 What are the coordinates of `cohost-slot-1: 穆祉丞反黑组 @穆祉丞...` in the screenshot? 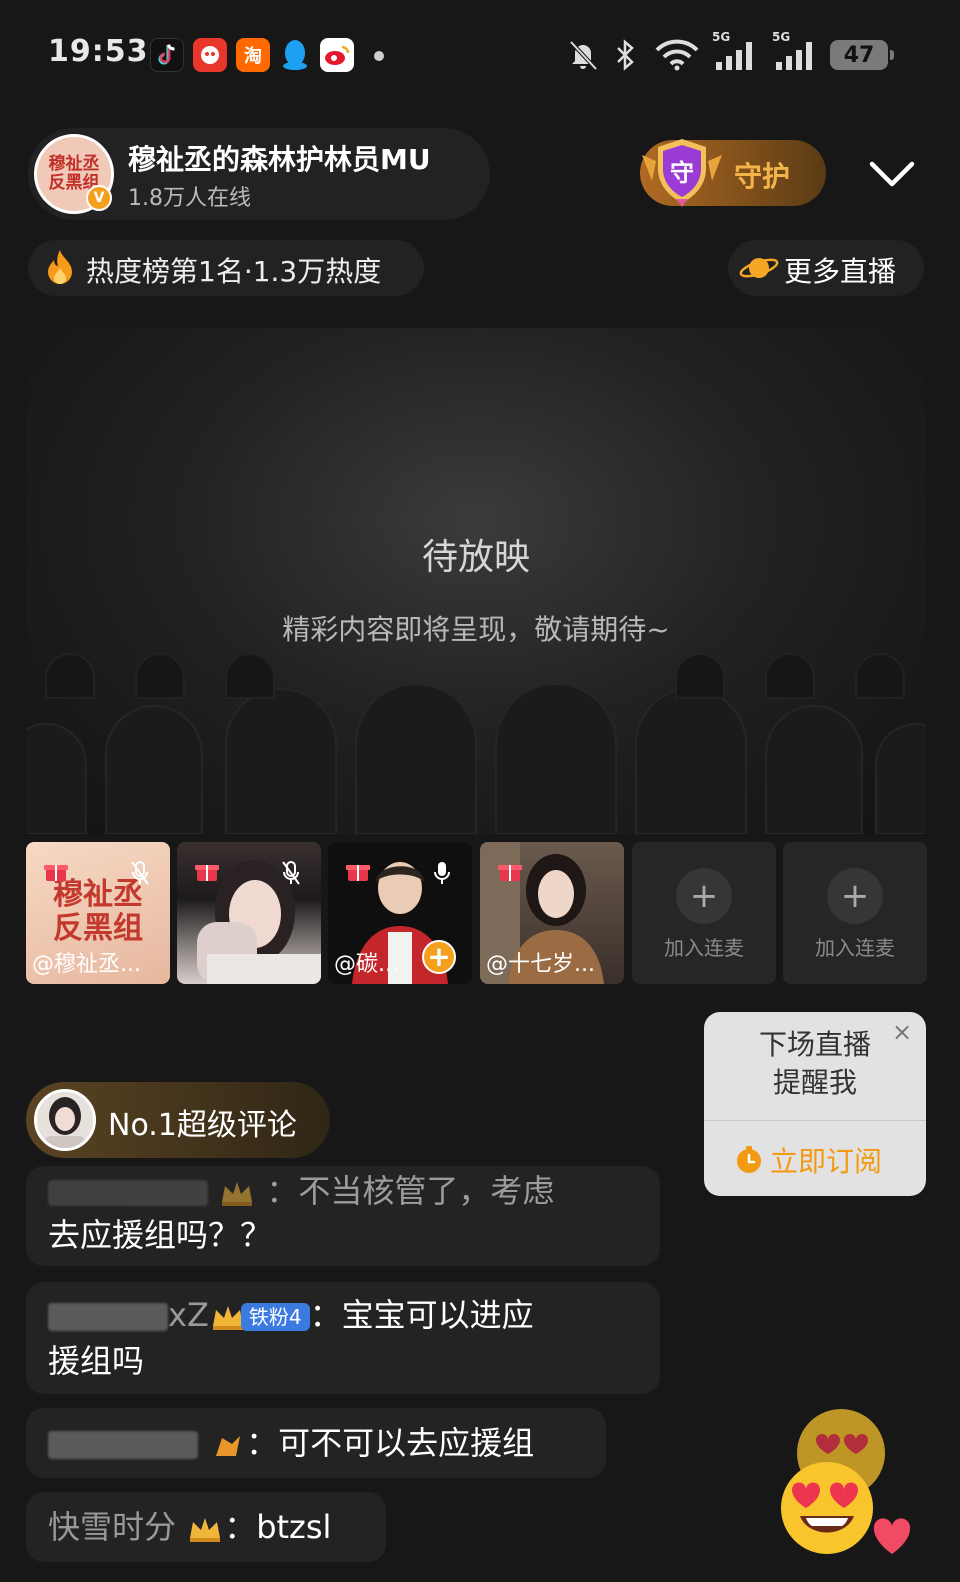 It's located at (98, 913).